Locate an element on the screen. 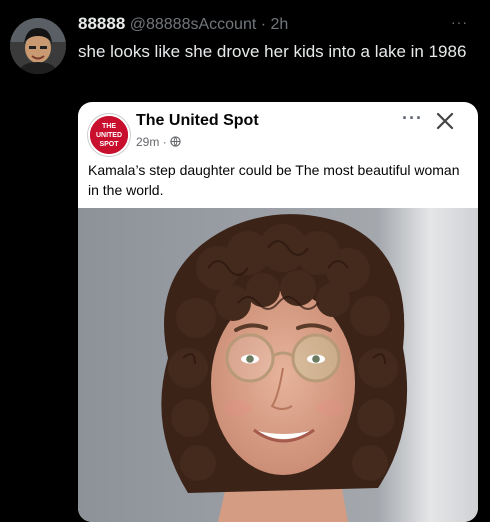  tweet-header: 88888 @88888sAccount · 2h ··· is located at coordinates (274, 25).